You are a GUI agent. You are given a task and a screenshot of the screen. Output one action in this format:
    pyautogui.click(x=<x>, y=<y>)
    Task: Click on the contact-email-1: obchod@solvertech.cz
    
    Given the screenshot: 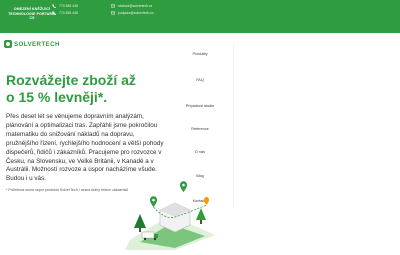 What is the action you would take?
    pyautogui.click(x=131, y=6)
    